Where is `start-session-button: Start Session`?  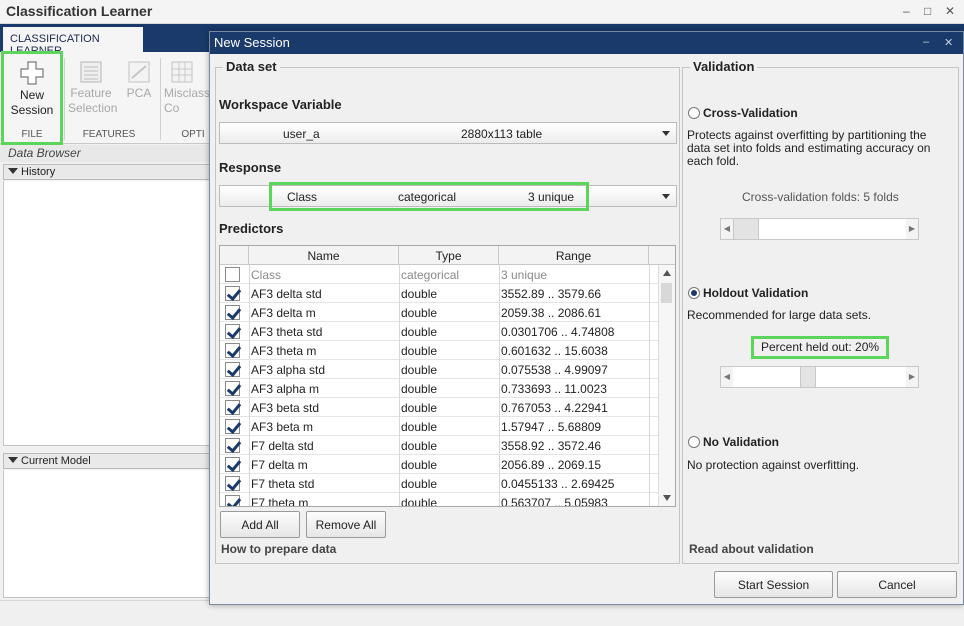
start-session-button: Start Session is located at coordinates (773, 584).